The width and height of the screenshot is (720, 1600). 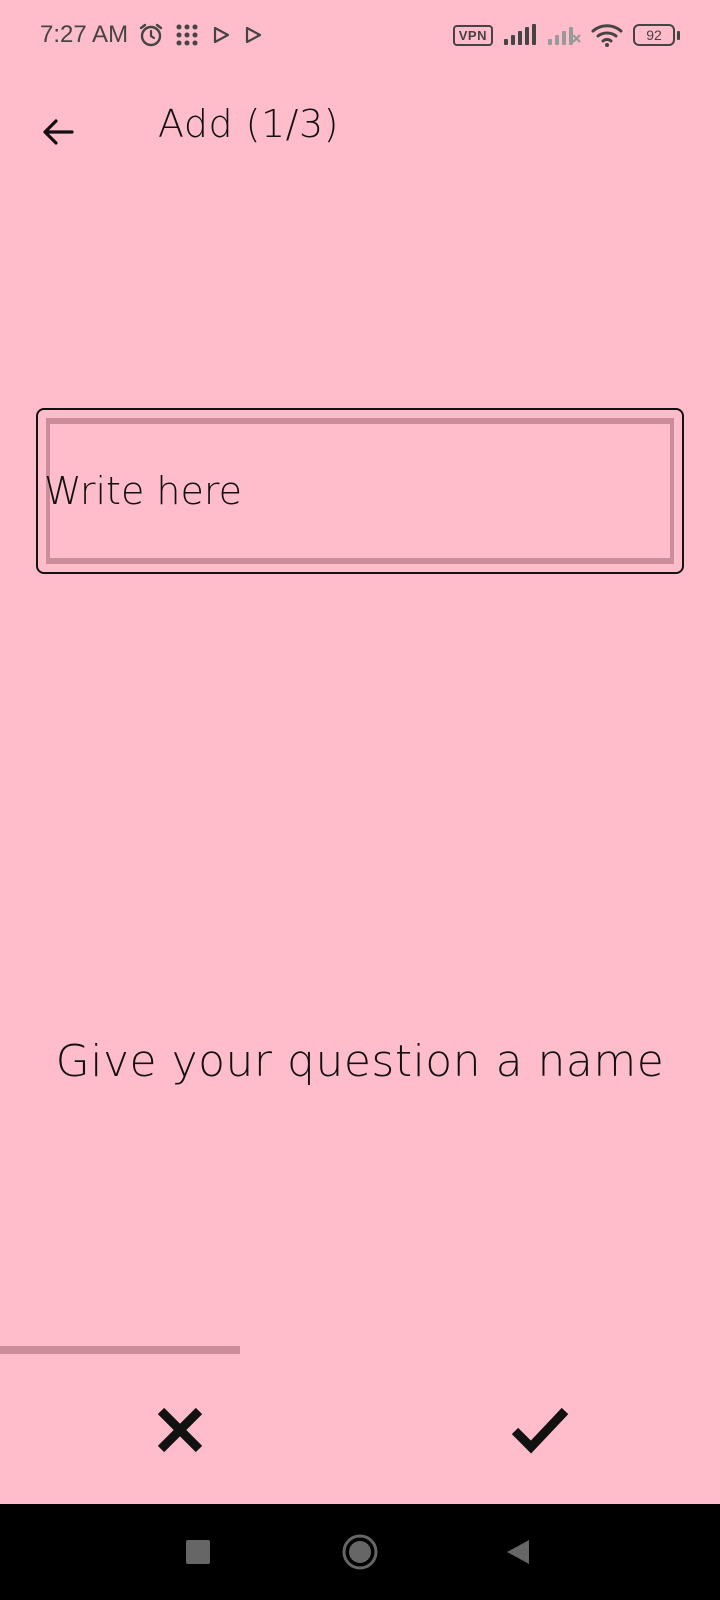 What do you see at coordinates (84, 34) in the screenshot?
I see `status-time: 7:27 AM` at bounding box center [84, 34].